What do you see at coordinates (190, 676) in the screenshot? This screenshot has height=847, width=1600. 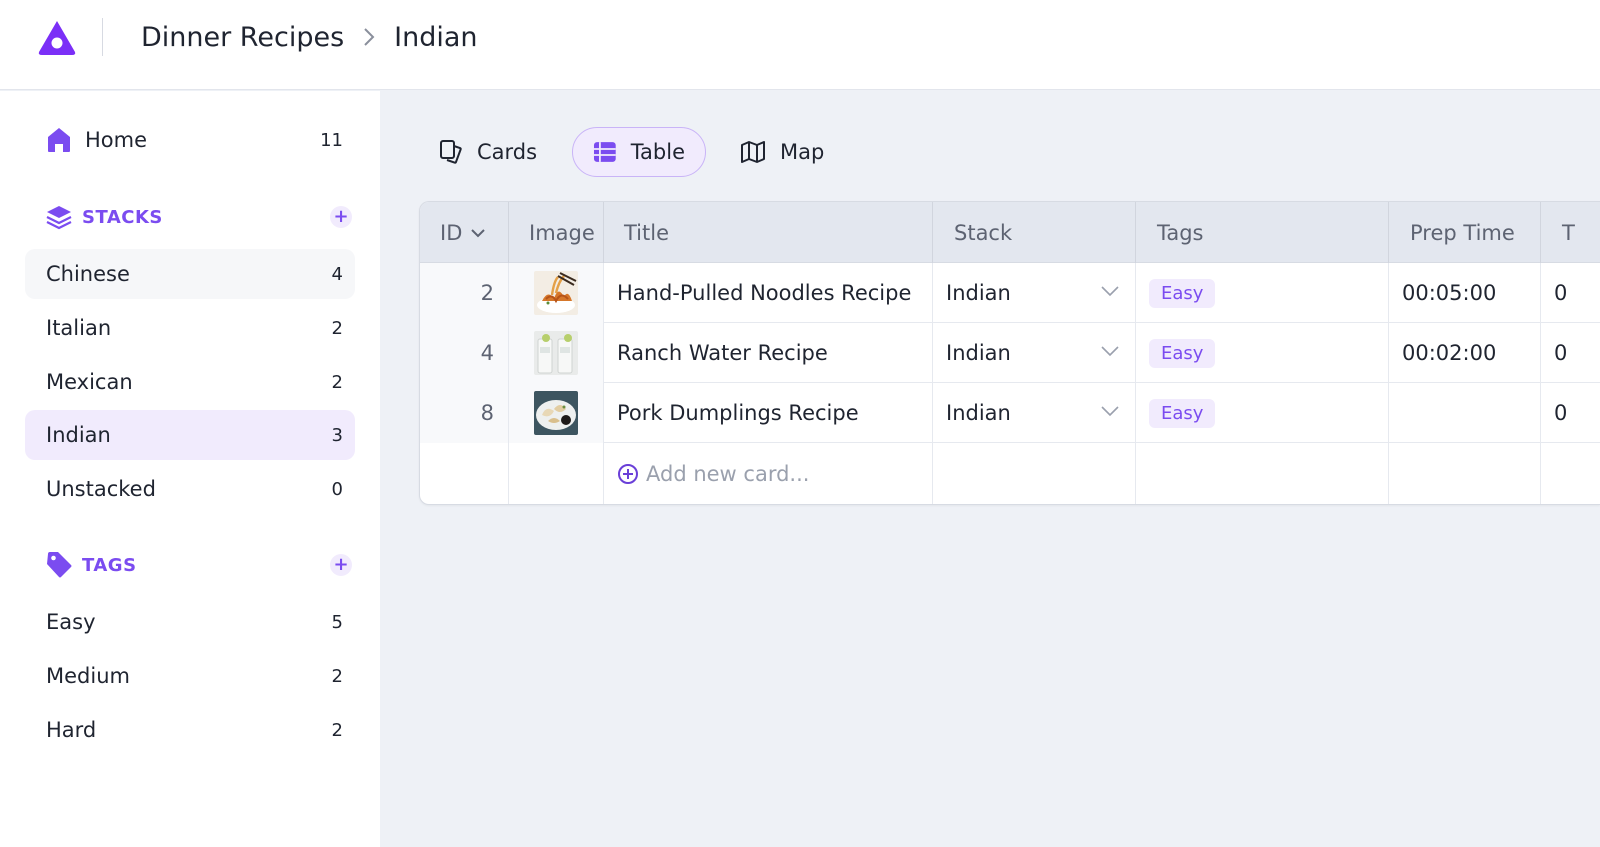 I see `sidebar-item-medium: Medium 2` at bounding box center [190, 676].